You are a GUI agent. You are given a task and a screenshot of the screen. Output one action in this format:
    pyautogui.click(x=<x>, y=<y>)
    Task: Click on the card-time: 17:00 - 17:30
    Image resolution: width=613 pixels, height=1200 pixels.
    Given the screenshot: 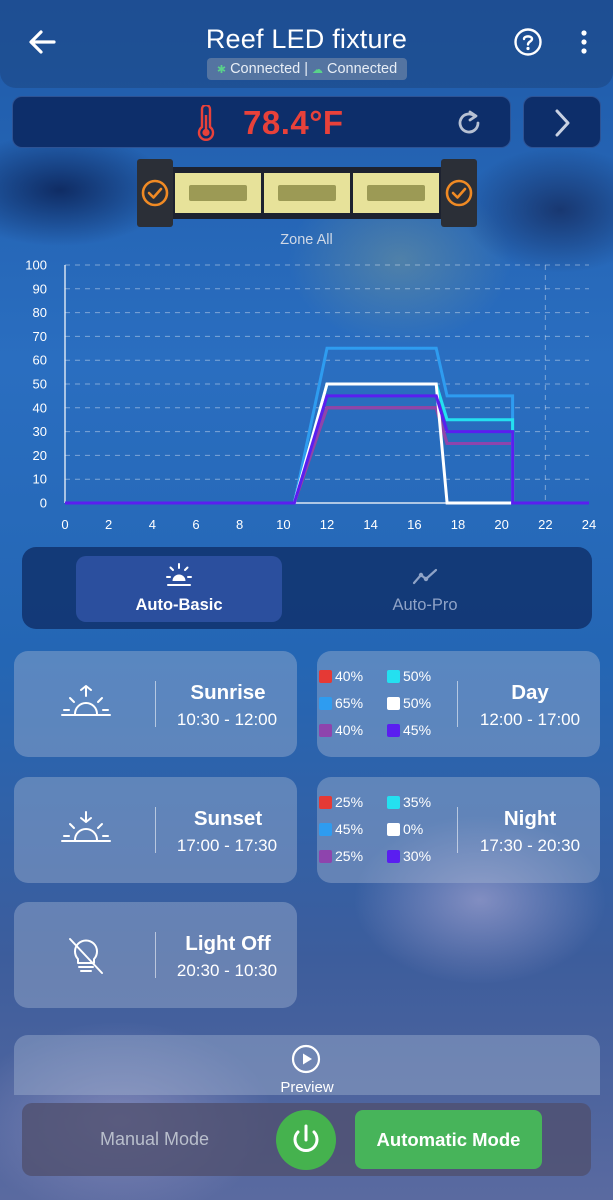 What is the action you would take?
    pyautogui.click(x=227, y=845)
    